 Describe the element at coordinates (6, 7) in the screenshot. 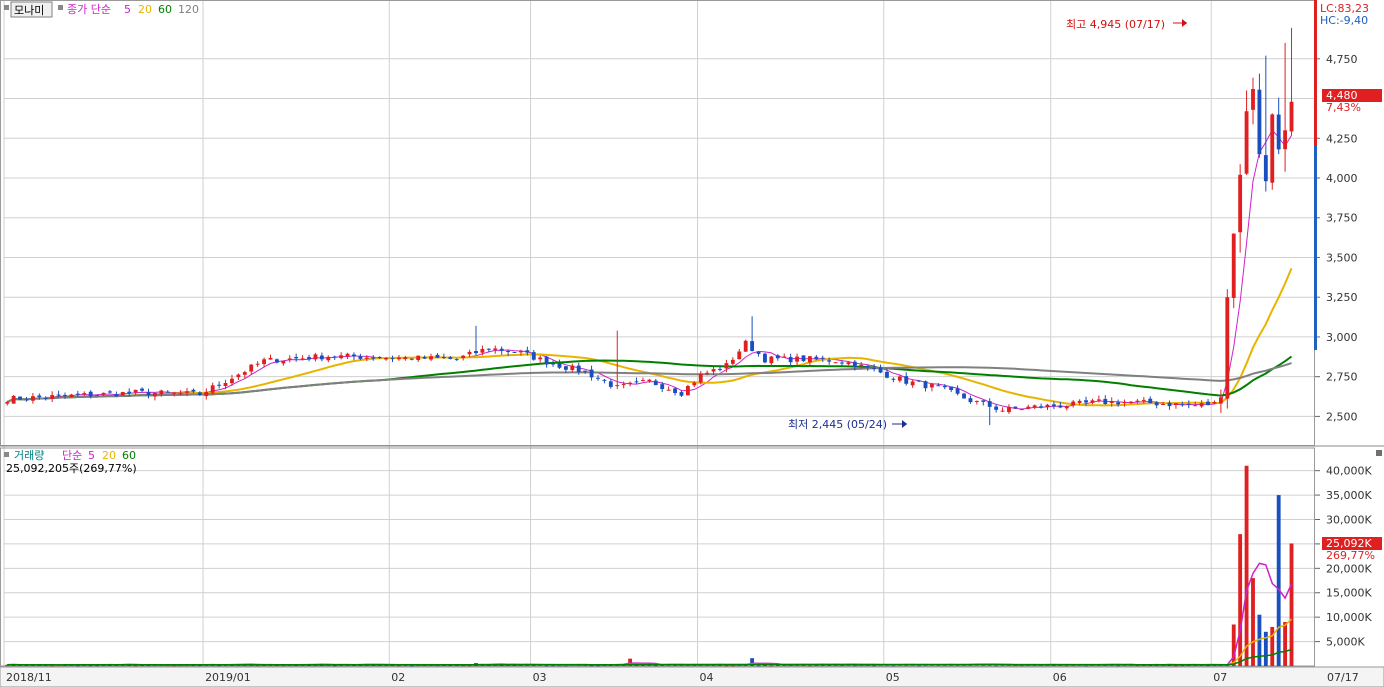

I see `menu-square-icon` at that location.